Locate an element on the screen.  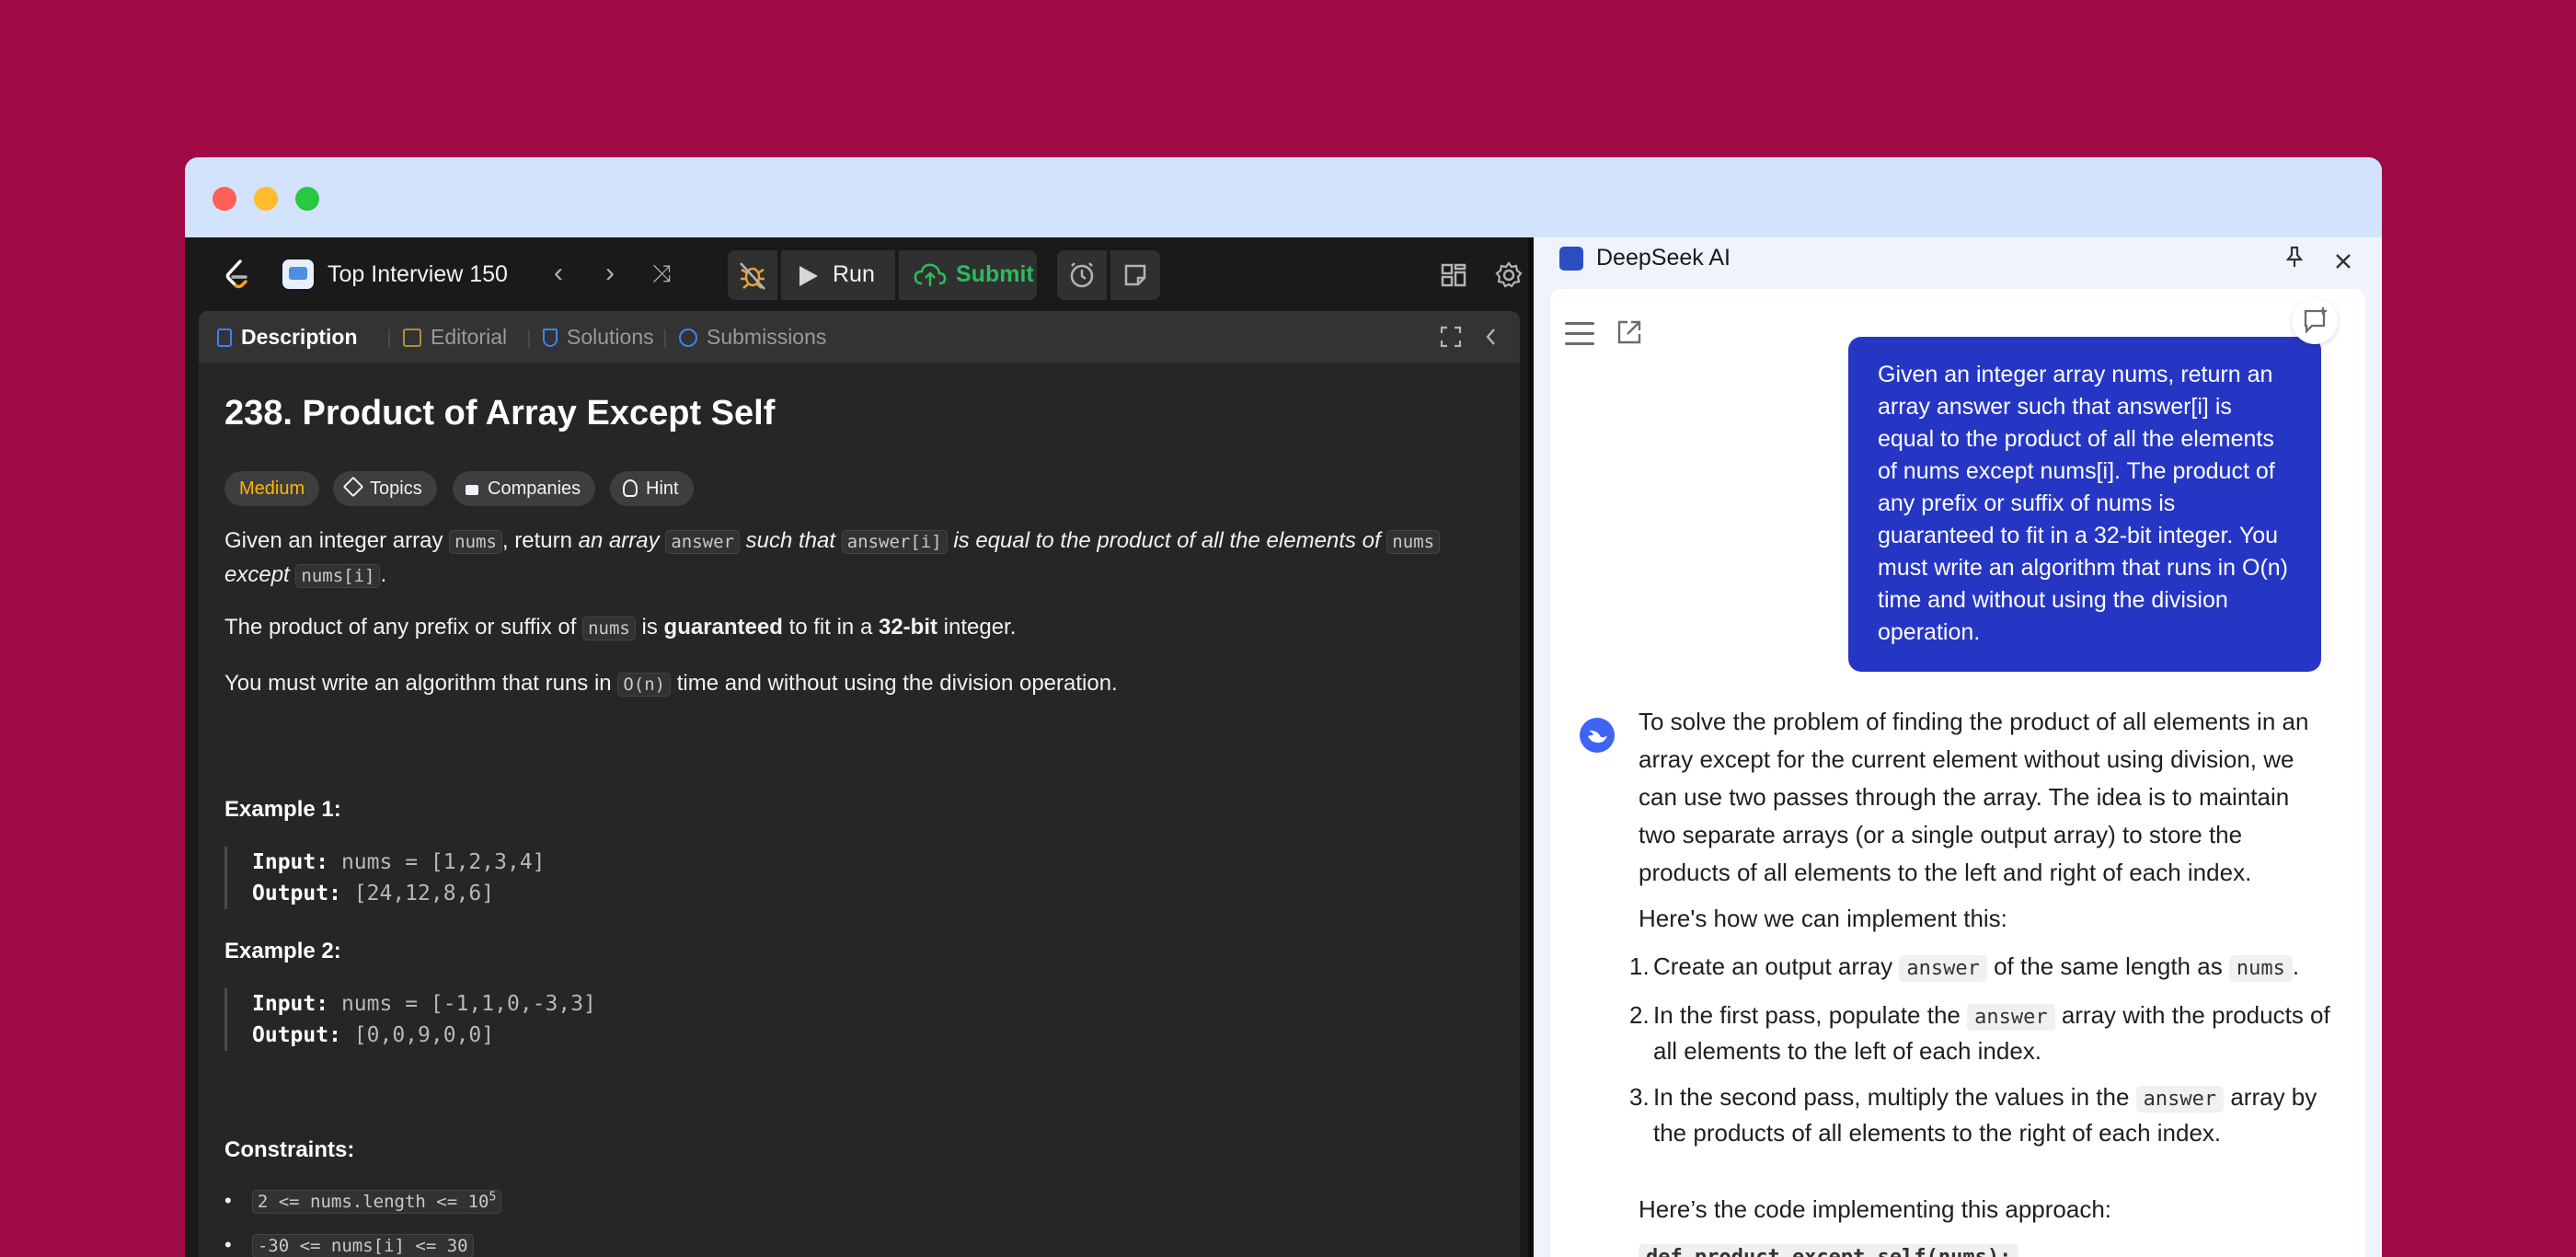
minimize-window-button is located at coordinates (266, 199).